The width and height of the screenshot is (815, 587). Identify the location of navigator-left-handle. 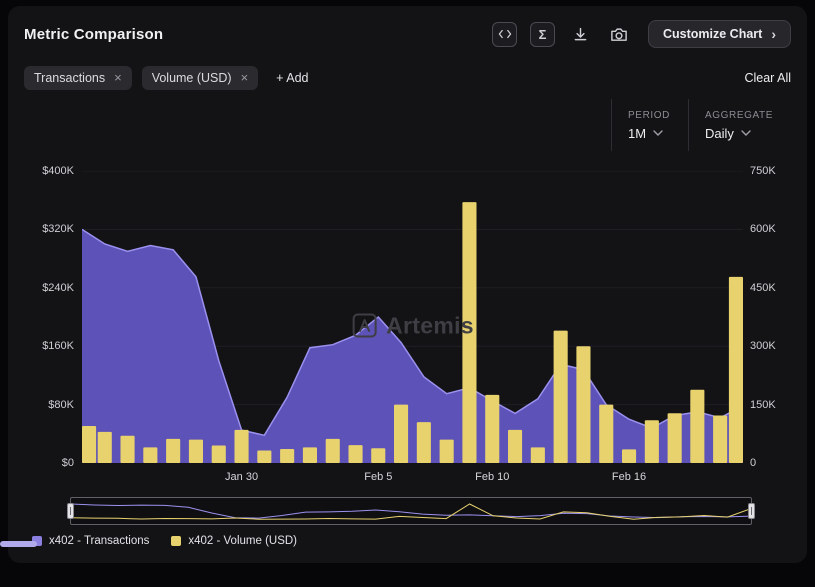
(70, 511).